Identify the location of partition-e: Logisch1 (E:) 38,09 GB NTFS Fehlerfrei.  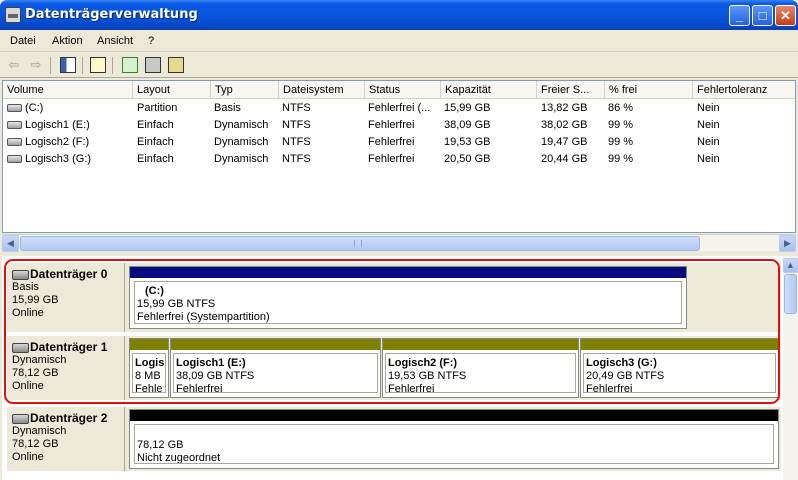
(275, 368).